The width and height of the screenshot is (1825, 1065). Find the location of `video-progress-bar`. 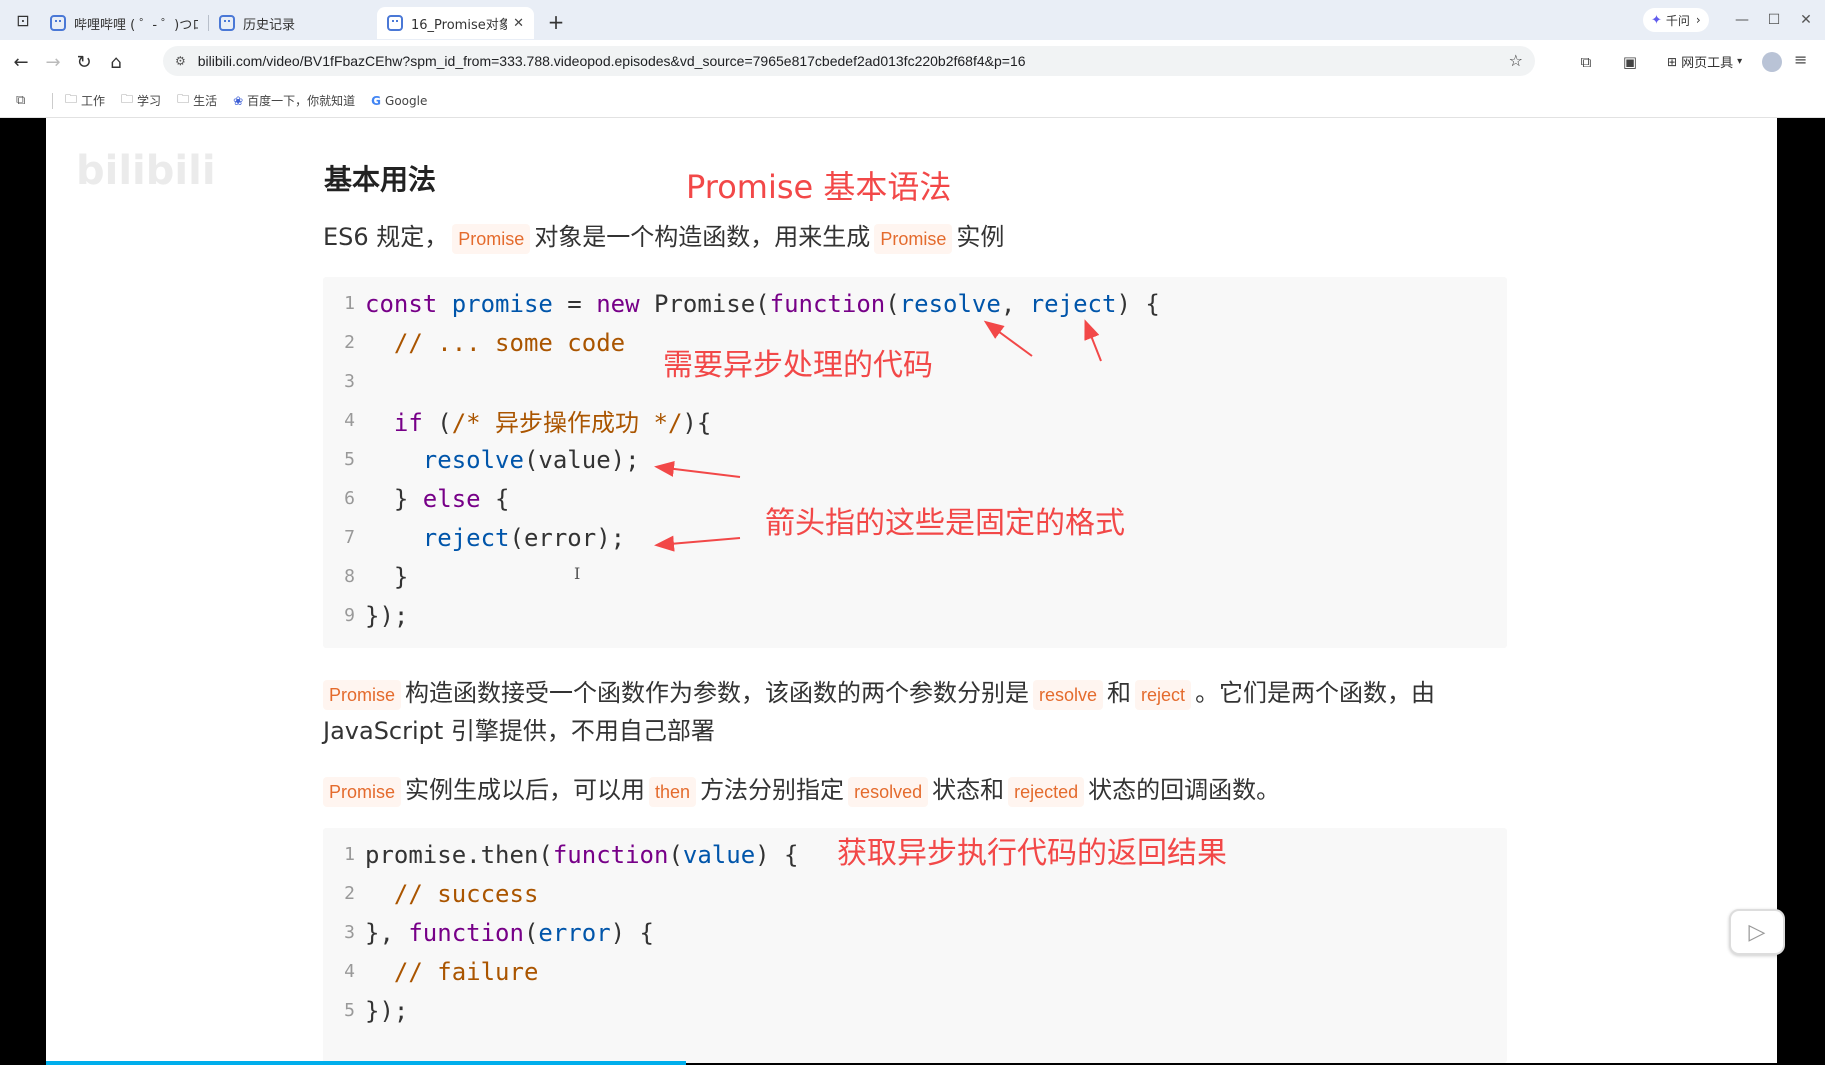

video-progress-bar is located at coordinates (366, 1063).